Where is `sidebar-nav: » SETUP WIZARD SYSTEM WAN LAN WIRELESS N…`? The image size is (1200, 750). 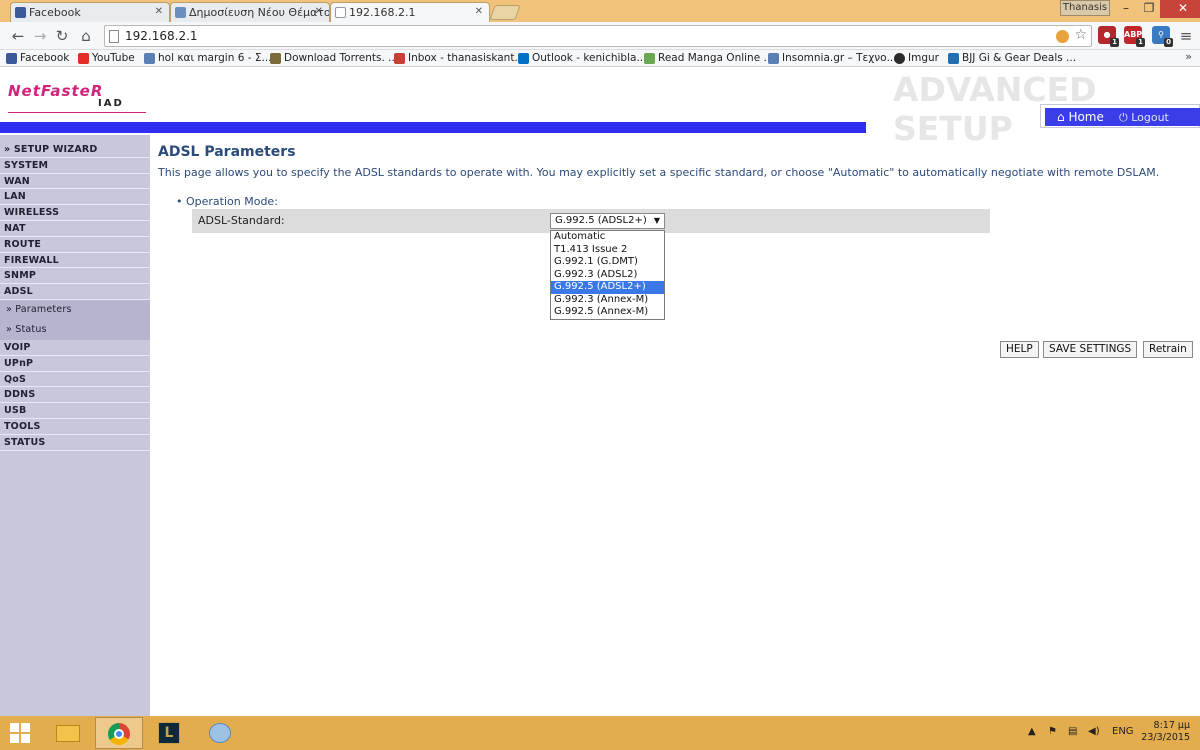 sidebar-nav: » SETUP WIZARD SYSTEM WAN LAN WIRELESS N… is located at coordinates (75, 425).